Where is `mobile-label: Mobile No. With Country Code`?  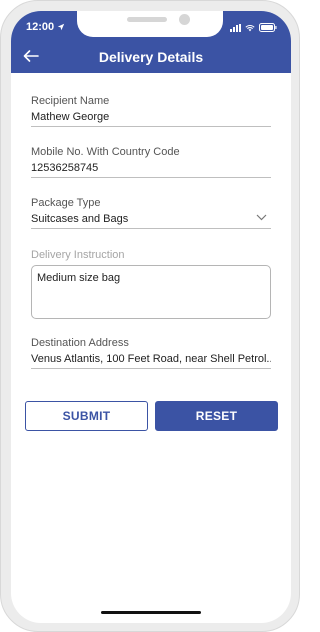
mobile-label: Mobile No. With Country Code is located at coordinates (105, 152).